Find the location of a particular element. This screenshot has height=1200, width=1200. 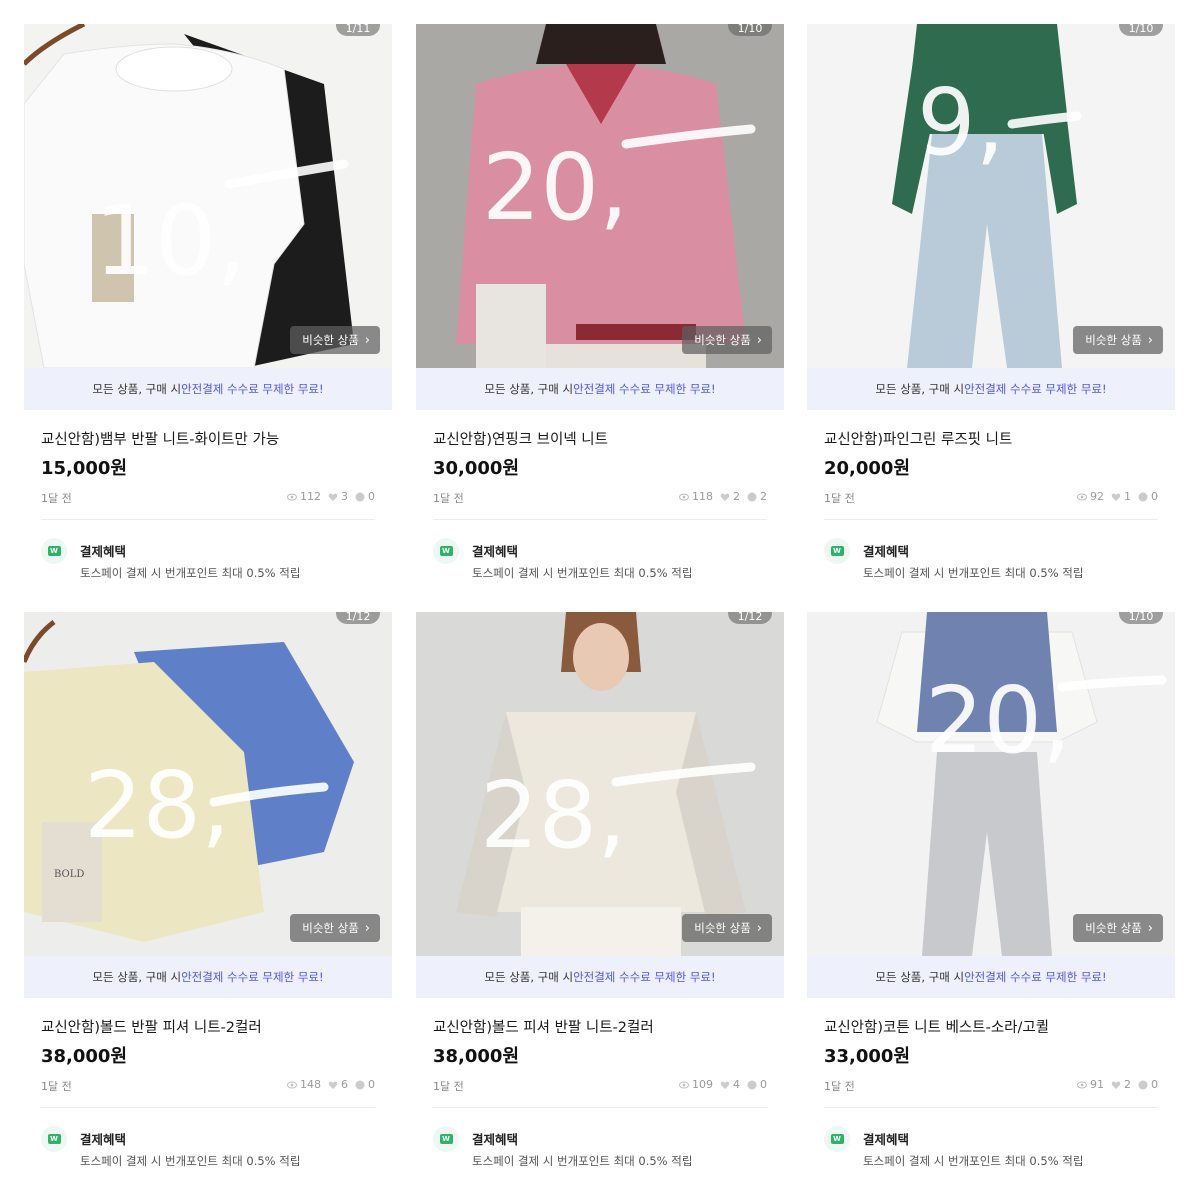

product-title: 교신안함)볼드 반팔 피셔 니트-2컬러 is located at coordinates (151, 1026).